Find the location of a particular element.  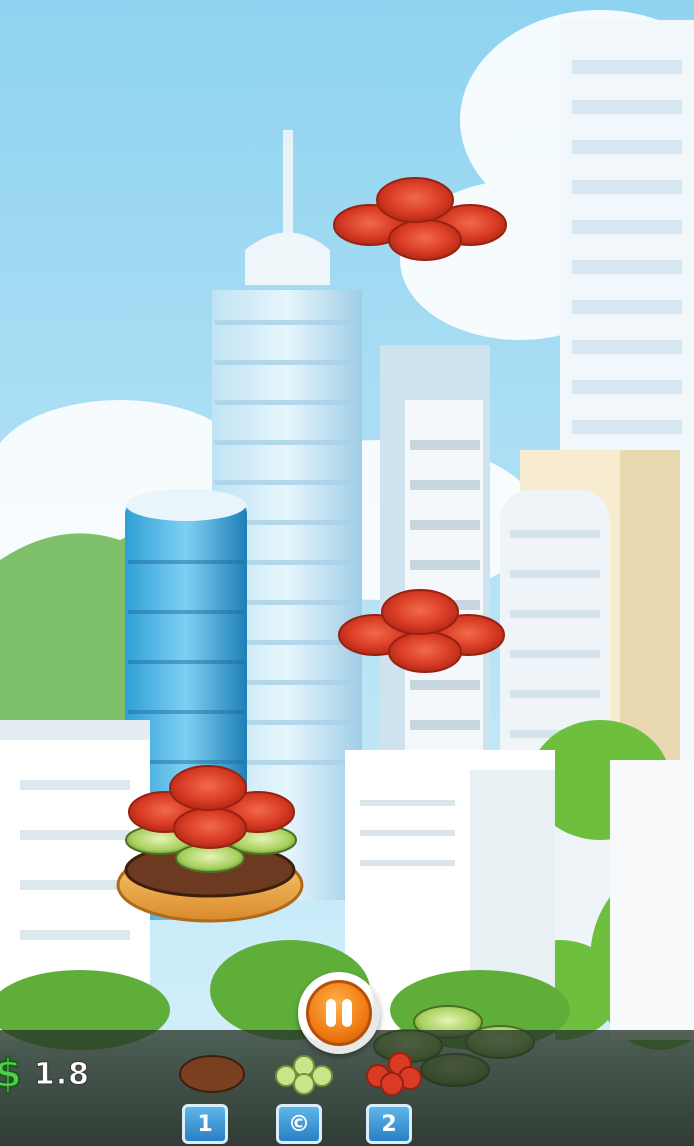

pause-bar-left is located at coordinates (331, 1013).